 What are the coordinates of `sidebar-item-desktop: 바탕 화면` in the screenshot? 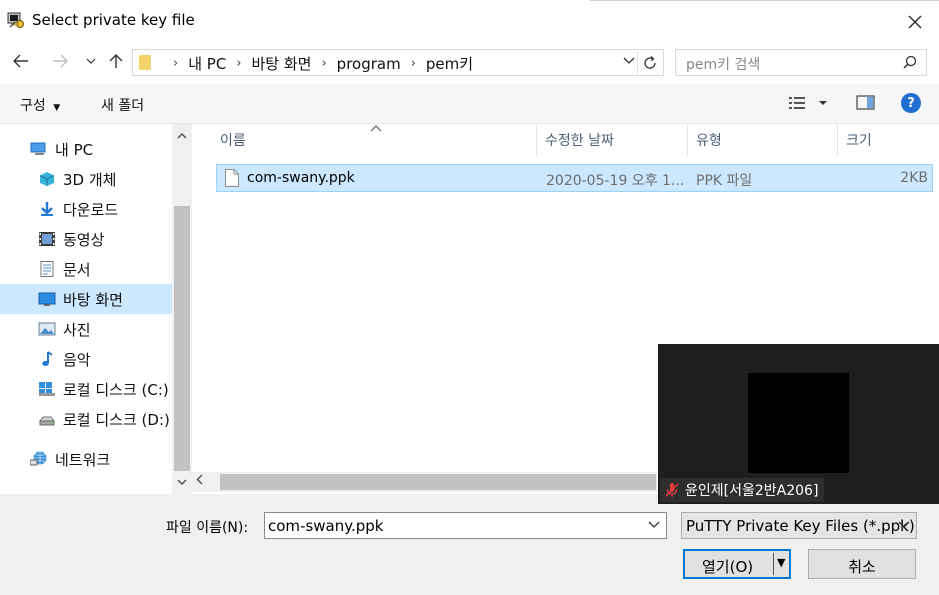 It's located at (86, 299).